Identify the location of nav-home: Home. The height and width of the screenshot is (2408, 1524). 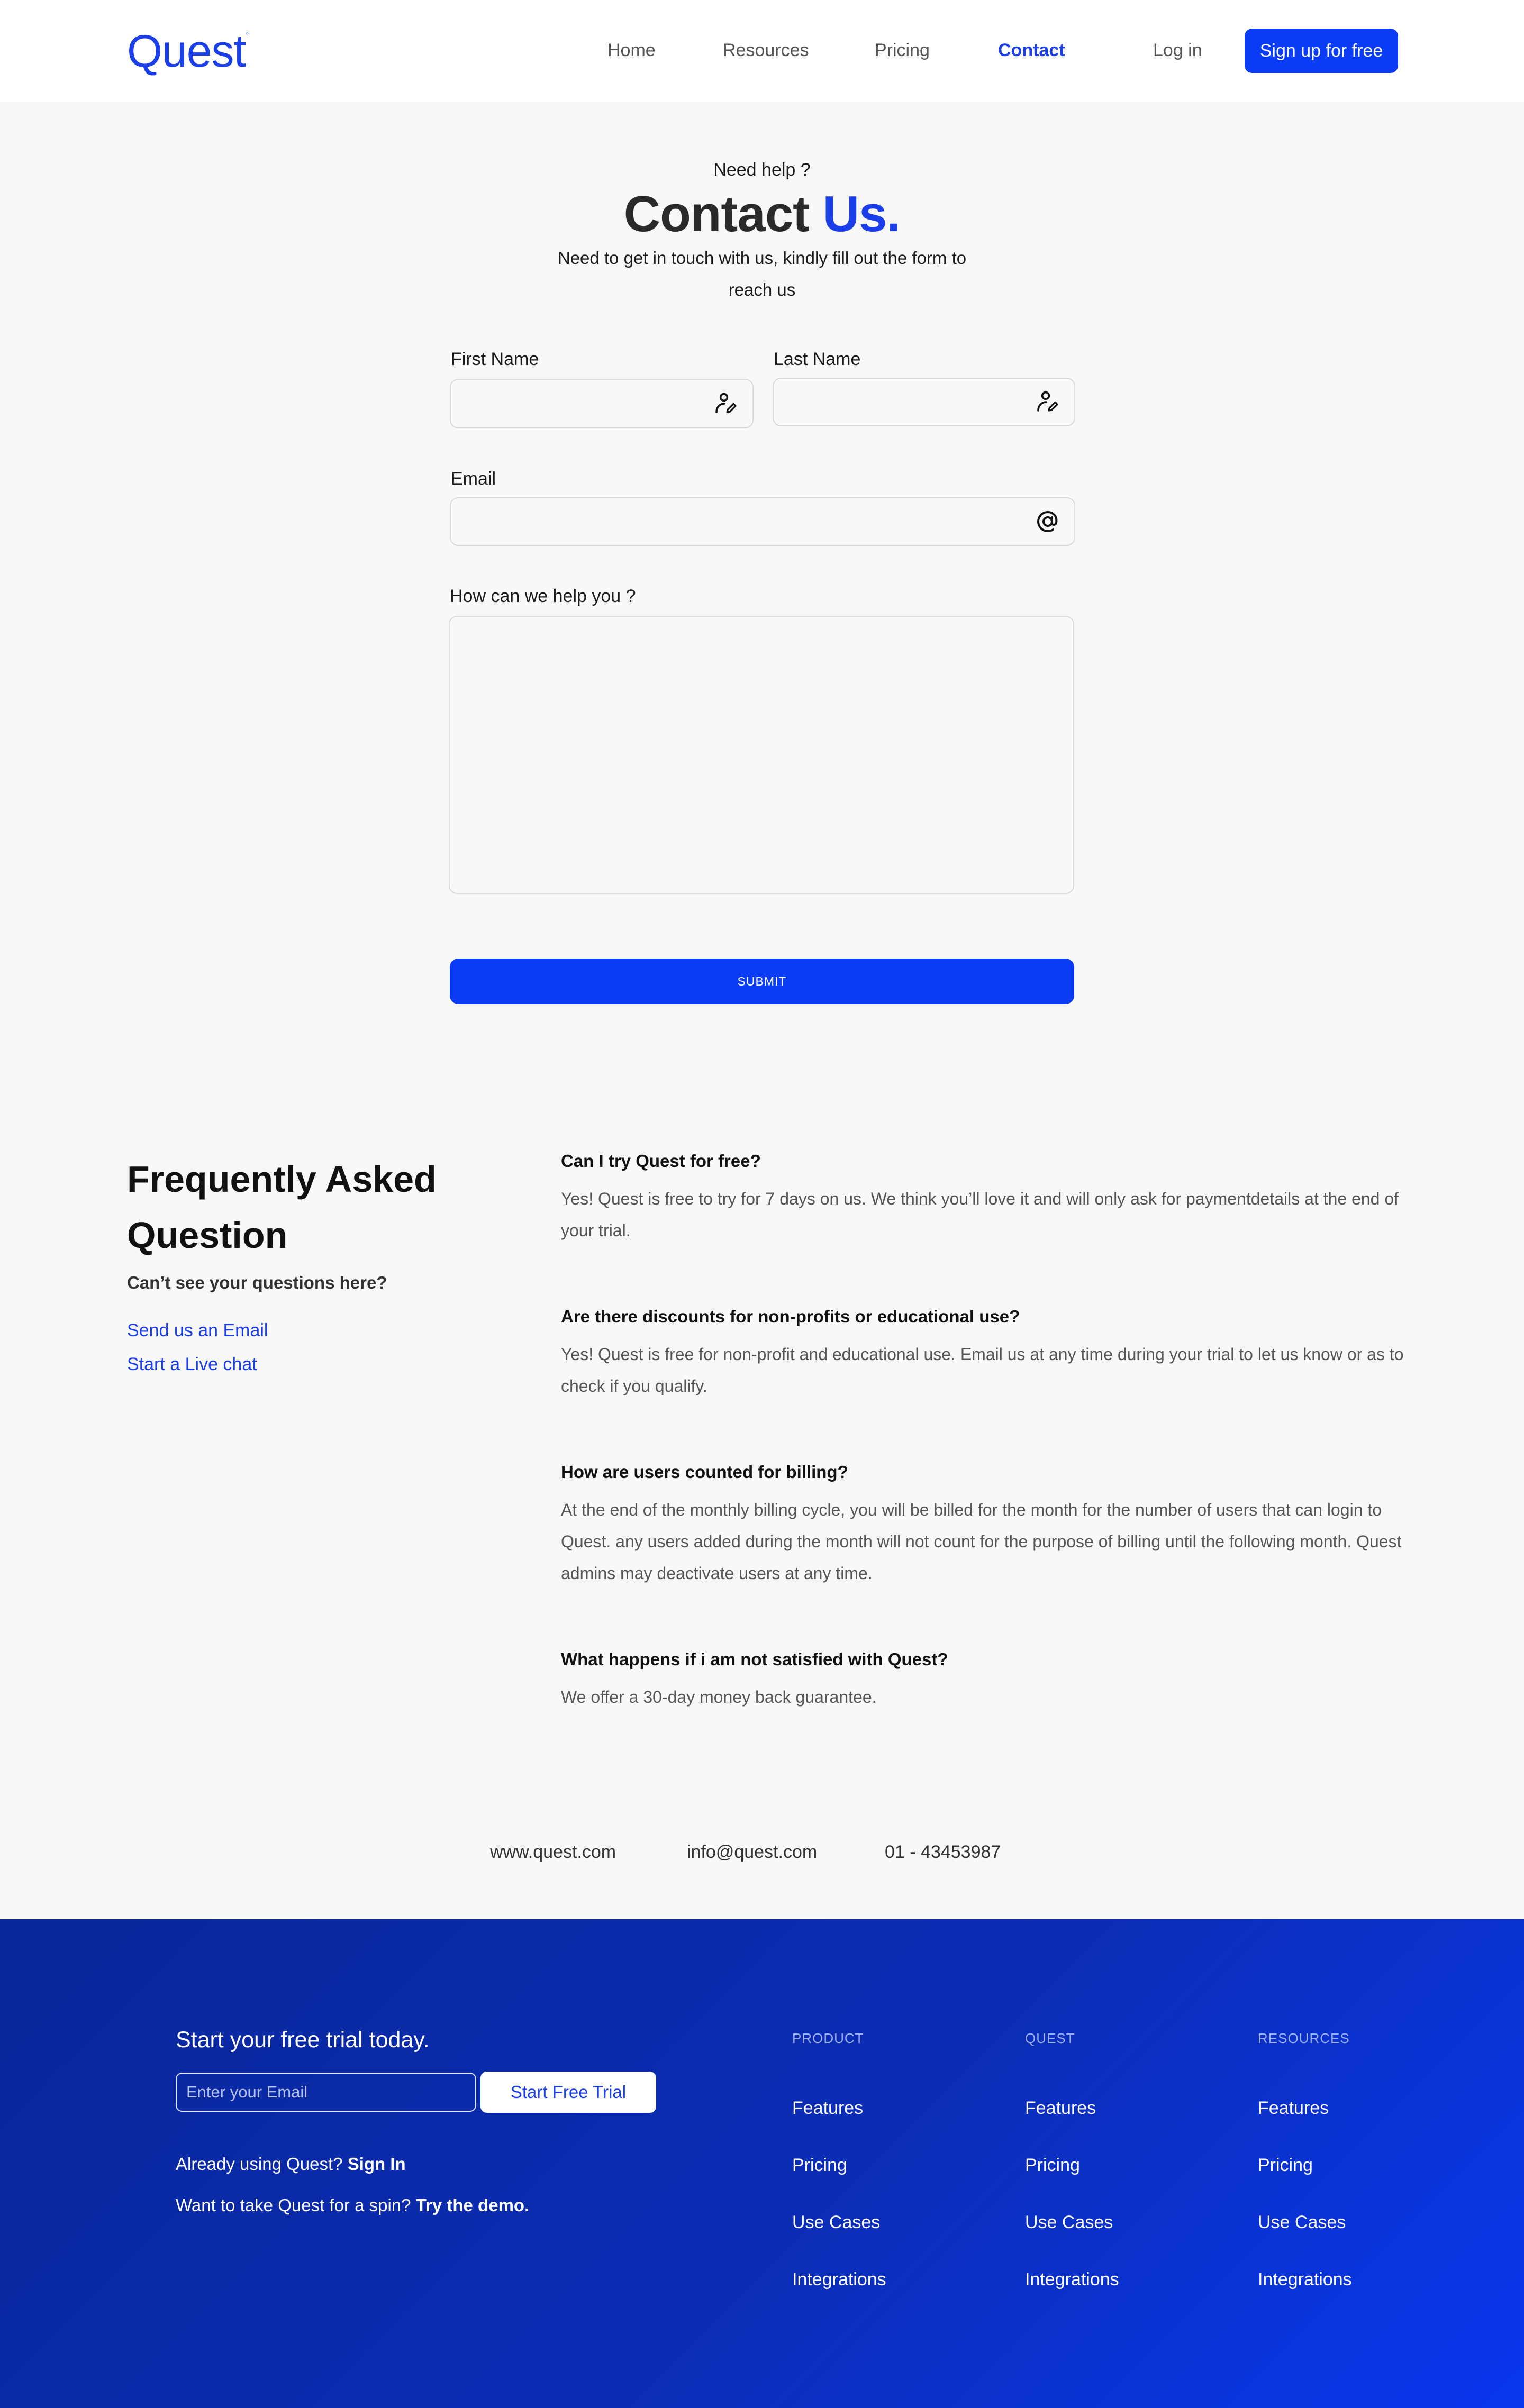
(631, 50).